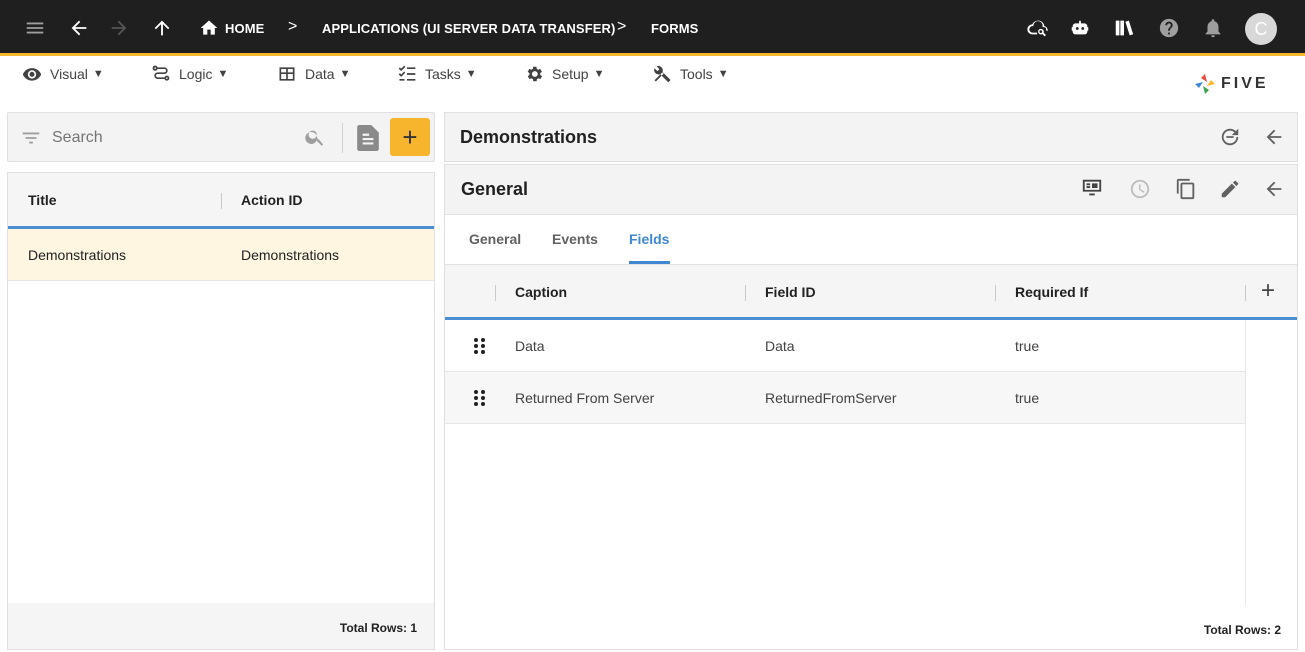  Describe the element at coordinates (221, 255) in the screenshot. I see `table-row: Demonstrations Demonstrations` at that location.